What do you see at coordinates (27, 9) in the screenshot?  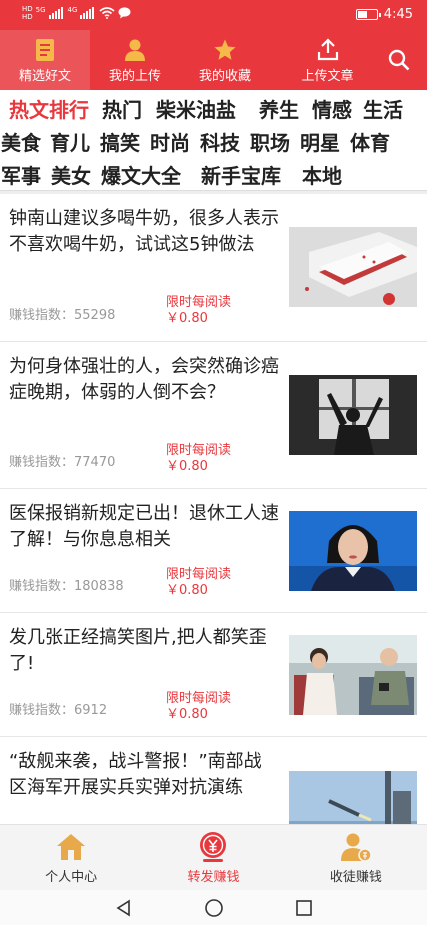 I see `sim1-label: HD` at bounding box center [27, 9].